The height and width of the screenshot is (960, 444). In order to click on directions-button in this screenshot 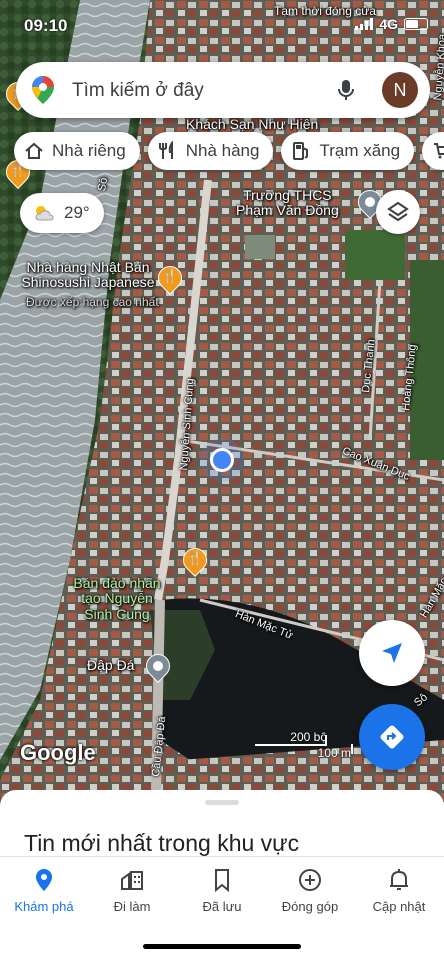, I will do `click(392, 737)`.